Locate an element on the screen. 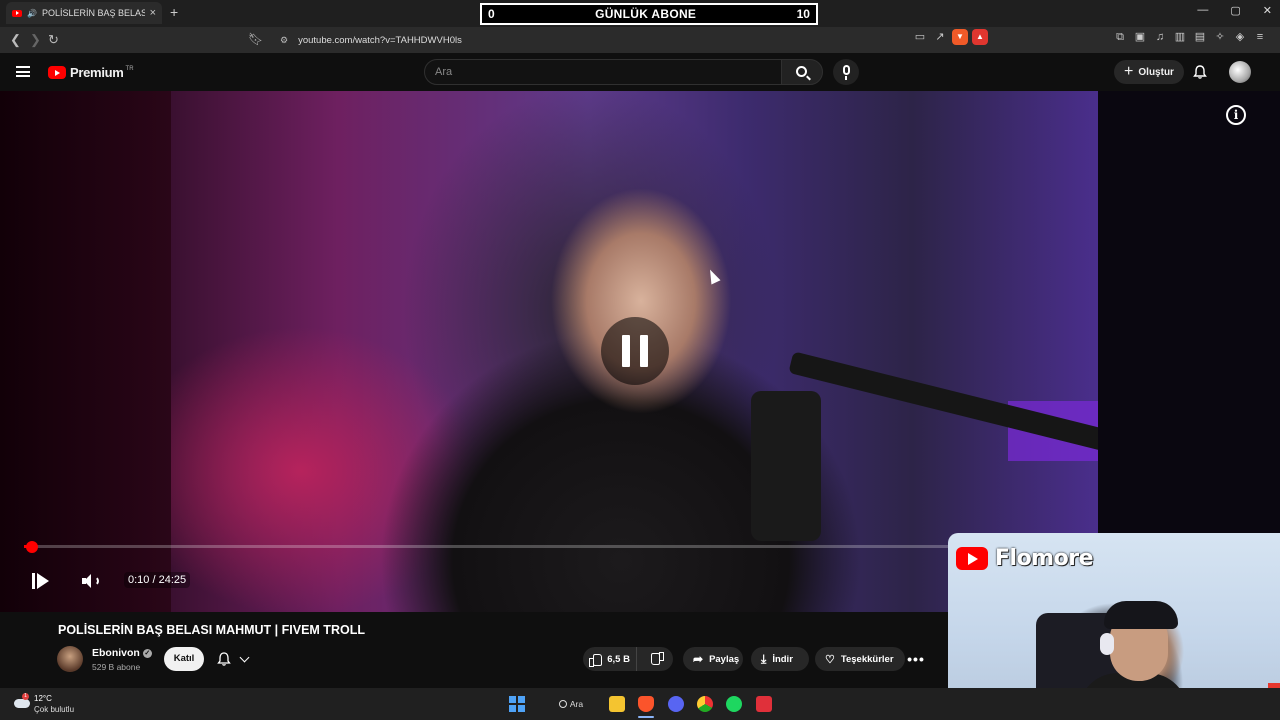 The height and width of the screenshot is (720, 1280). share-button: ➦ Paylaş is located at coordinates (713, 659).